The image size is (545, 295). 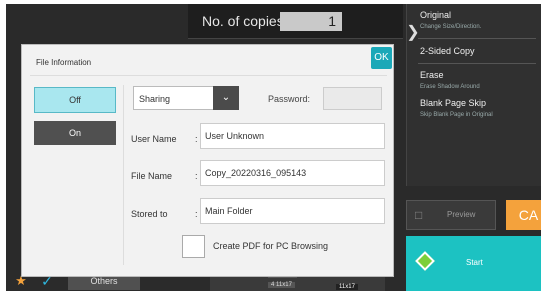 What do you see at coordinates (208, 75) in the screenshot?
I see `dialog-divider` at bounding box center [208, 75].